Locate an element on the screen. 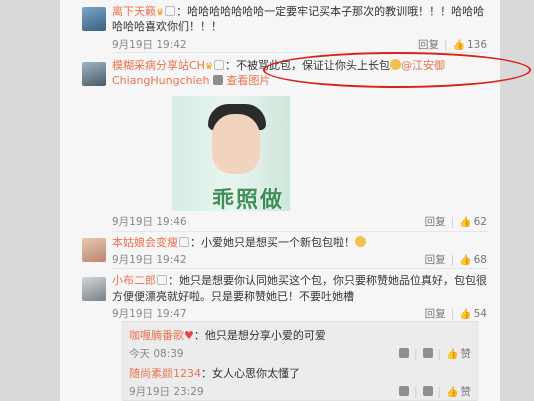 This screenshot has width=534, height=401. reply-name: 咖喱腩番歌 is located at coordinates (156, 335).